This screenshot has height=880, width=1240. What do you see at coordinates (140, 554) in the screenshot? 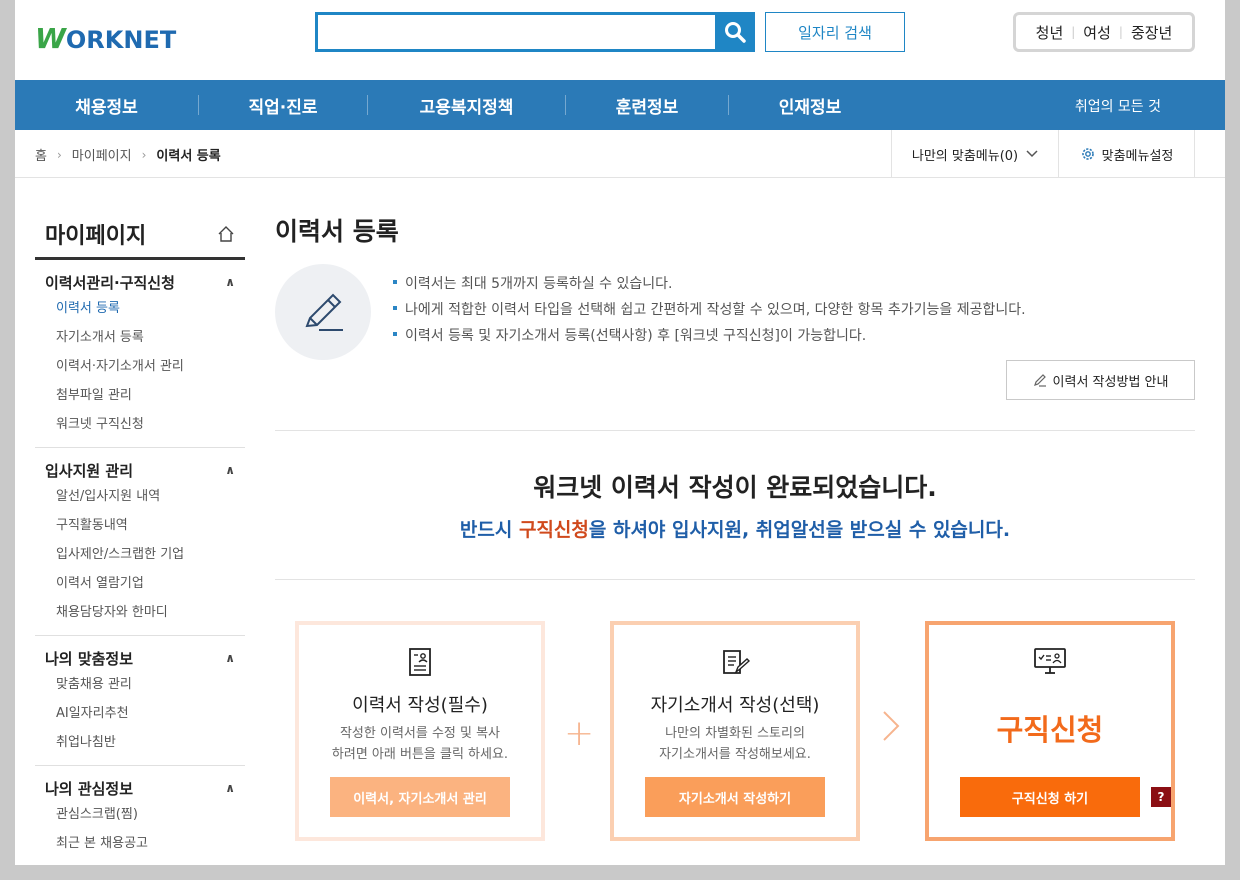
I see `sidebar-item-offers-scraps: 입사제안/스크랩한 기업` at bounding box center [140, 554].